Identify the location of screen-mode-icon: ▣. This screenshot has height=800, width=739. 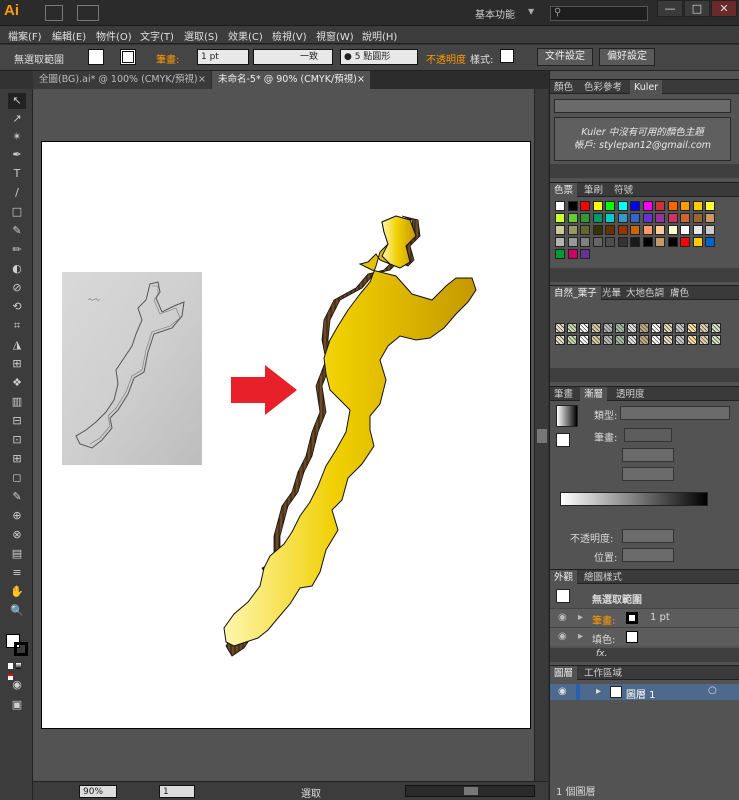
(17, 705).